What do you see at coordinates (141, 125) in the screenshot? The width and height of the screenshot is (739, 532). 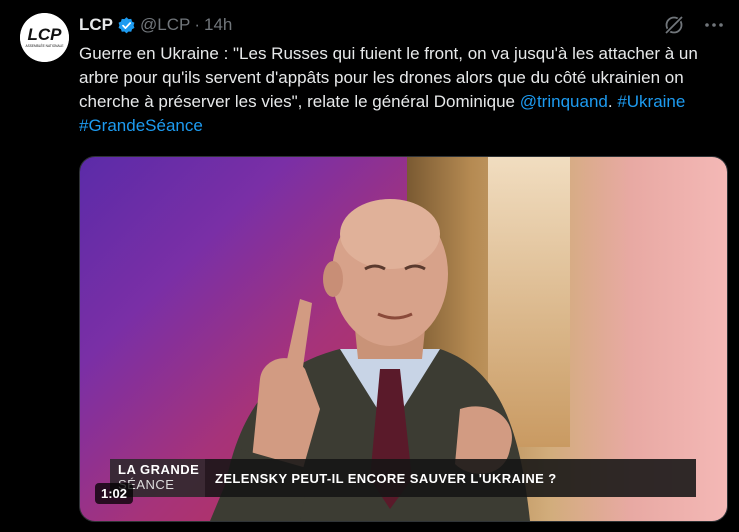 I see `hashtag-grandeseance: #GrandeSéance` at bounding box center [141, 125].